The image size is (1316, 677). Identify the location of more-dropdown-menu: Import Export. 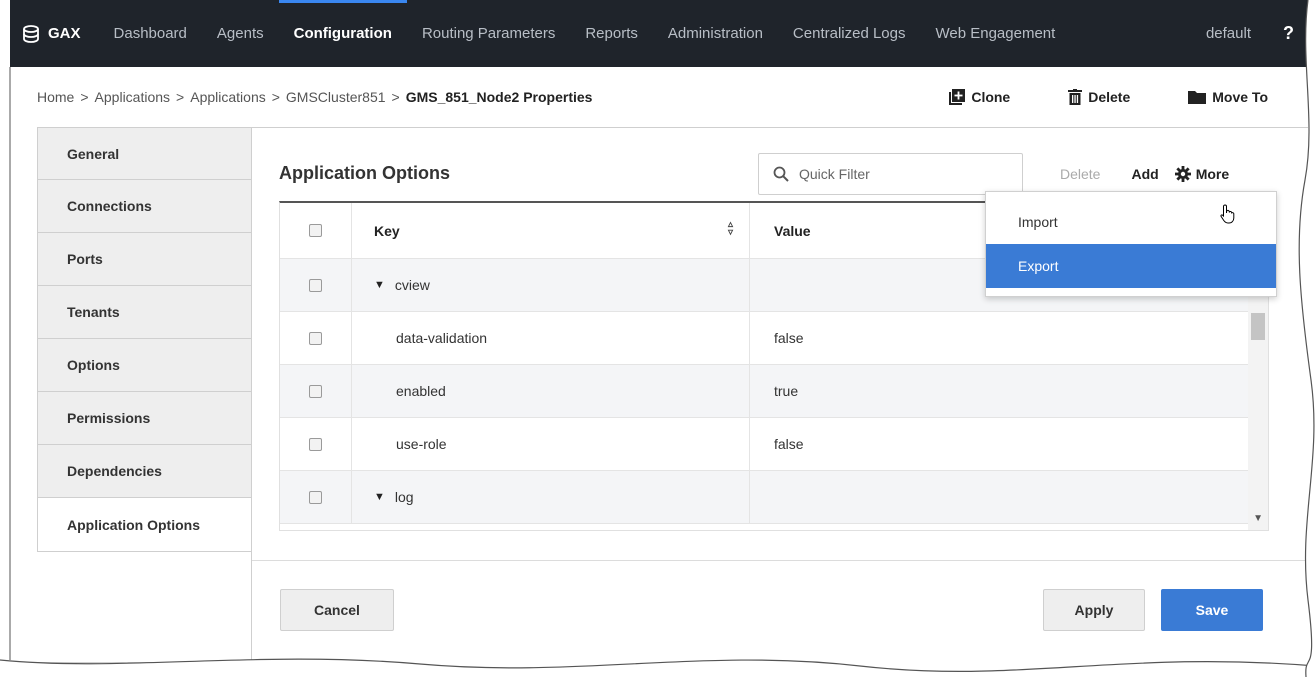
(1131, 244).